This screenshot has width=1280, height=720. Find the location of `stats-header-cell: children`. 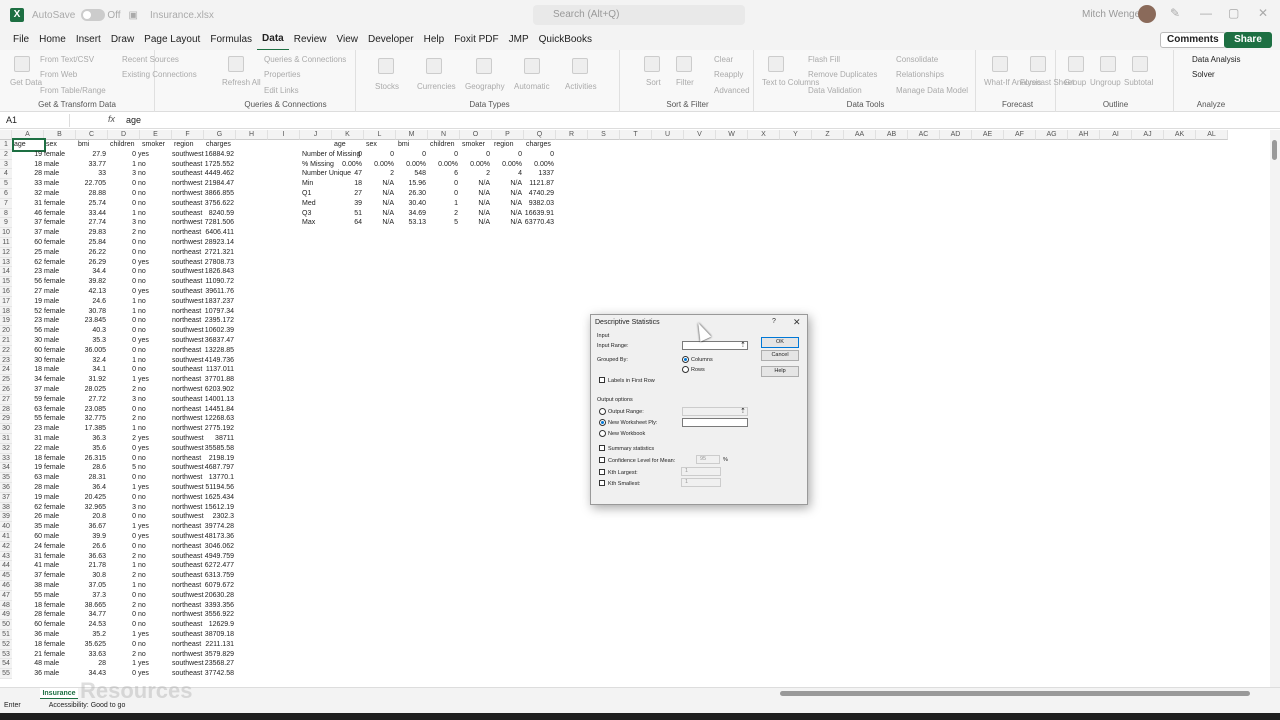

stats-header-cell: children is located at coordinates (444, 145).